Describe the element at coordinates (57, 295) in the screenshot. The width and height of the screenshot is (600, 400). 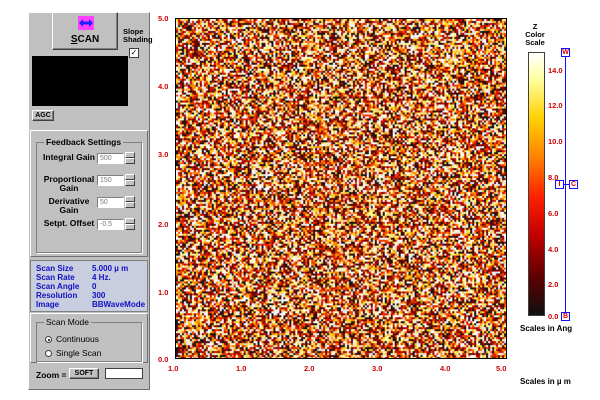
I see `info-key: Resolution` at that location.